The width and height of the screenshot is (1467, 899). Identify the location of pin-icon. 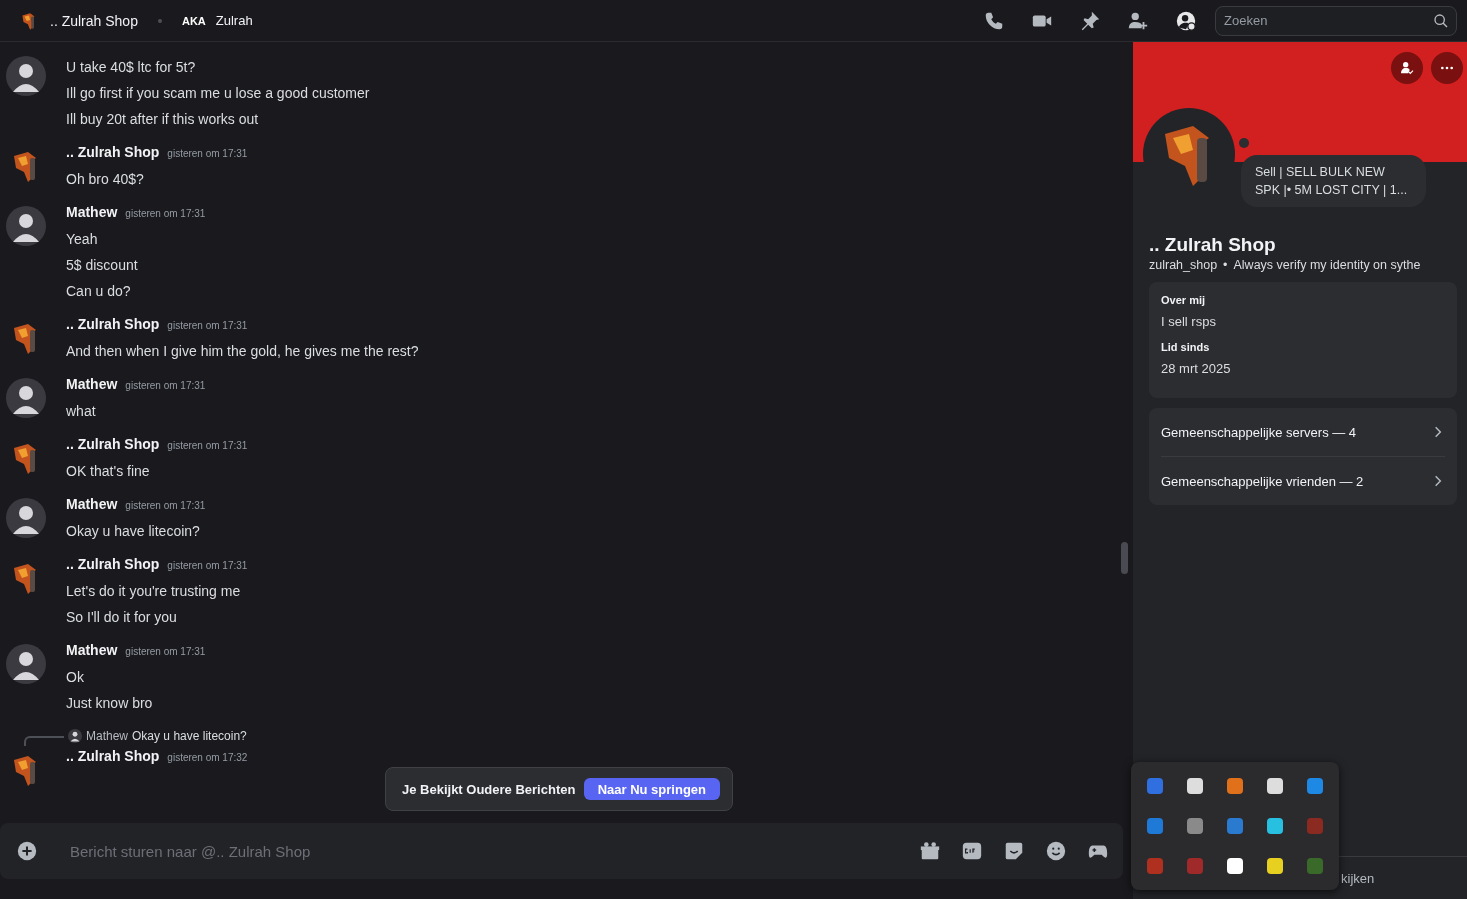
(1090, 20).